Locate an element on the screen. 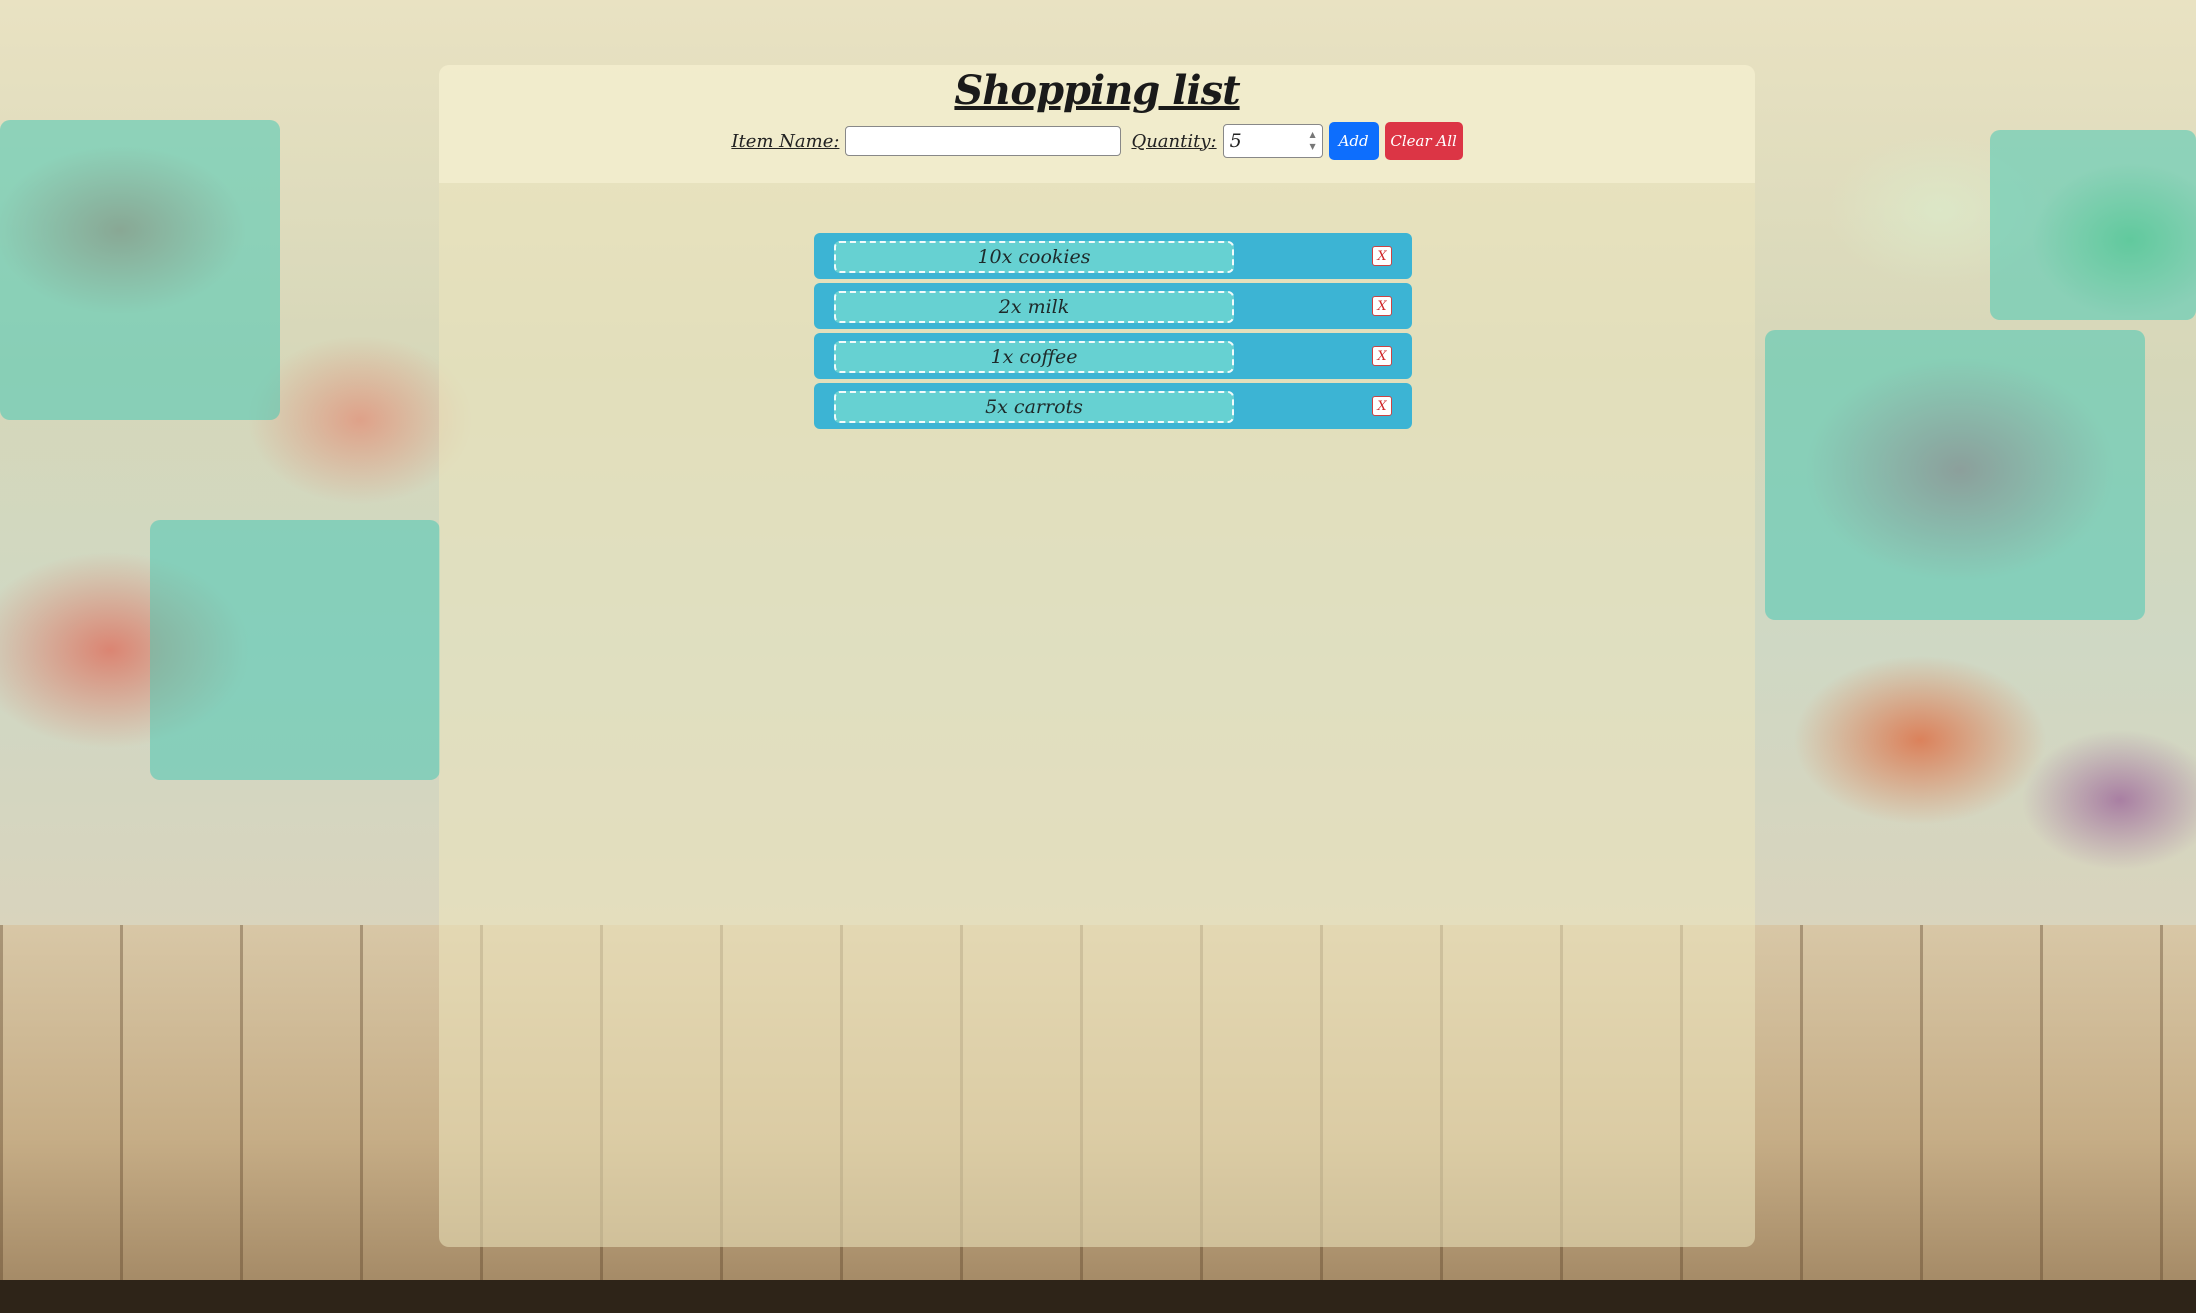  list-item: 10x cookies X is located at coordinates (1113, 256).